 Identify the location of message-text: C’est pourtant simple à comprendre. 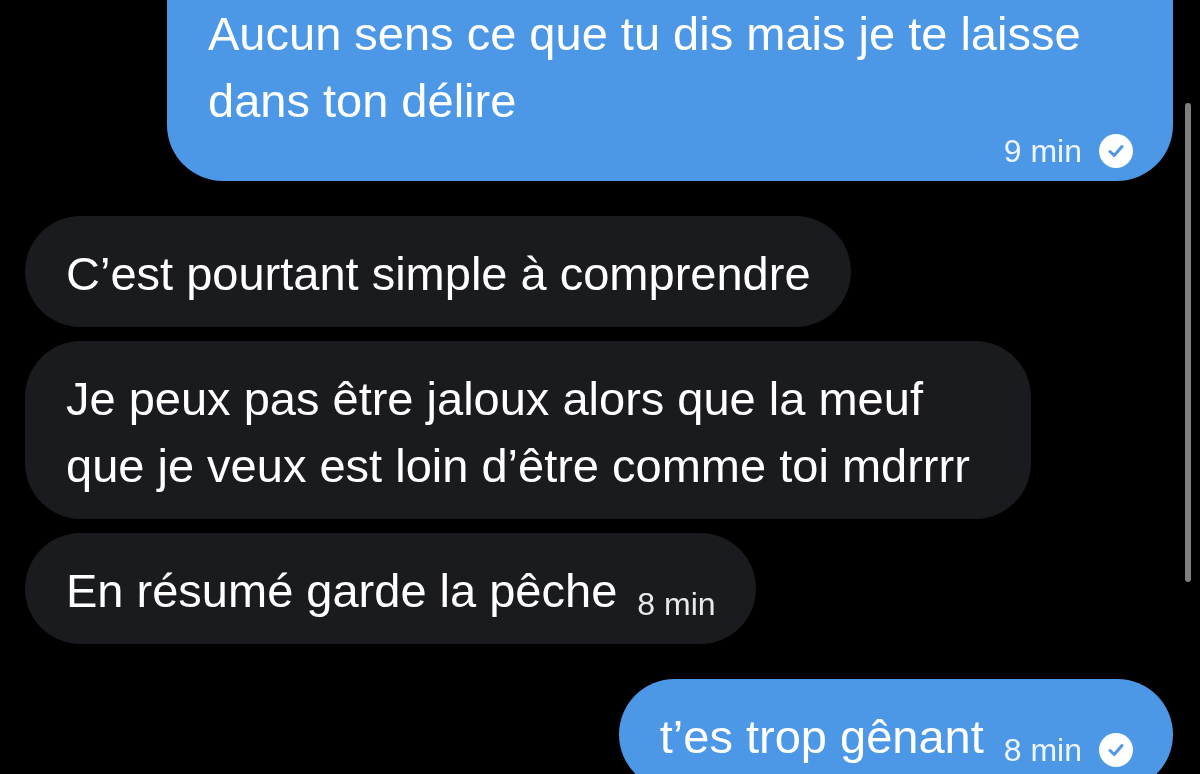
(438, 274).